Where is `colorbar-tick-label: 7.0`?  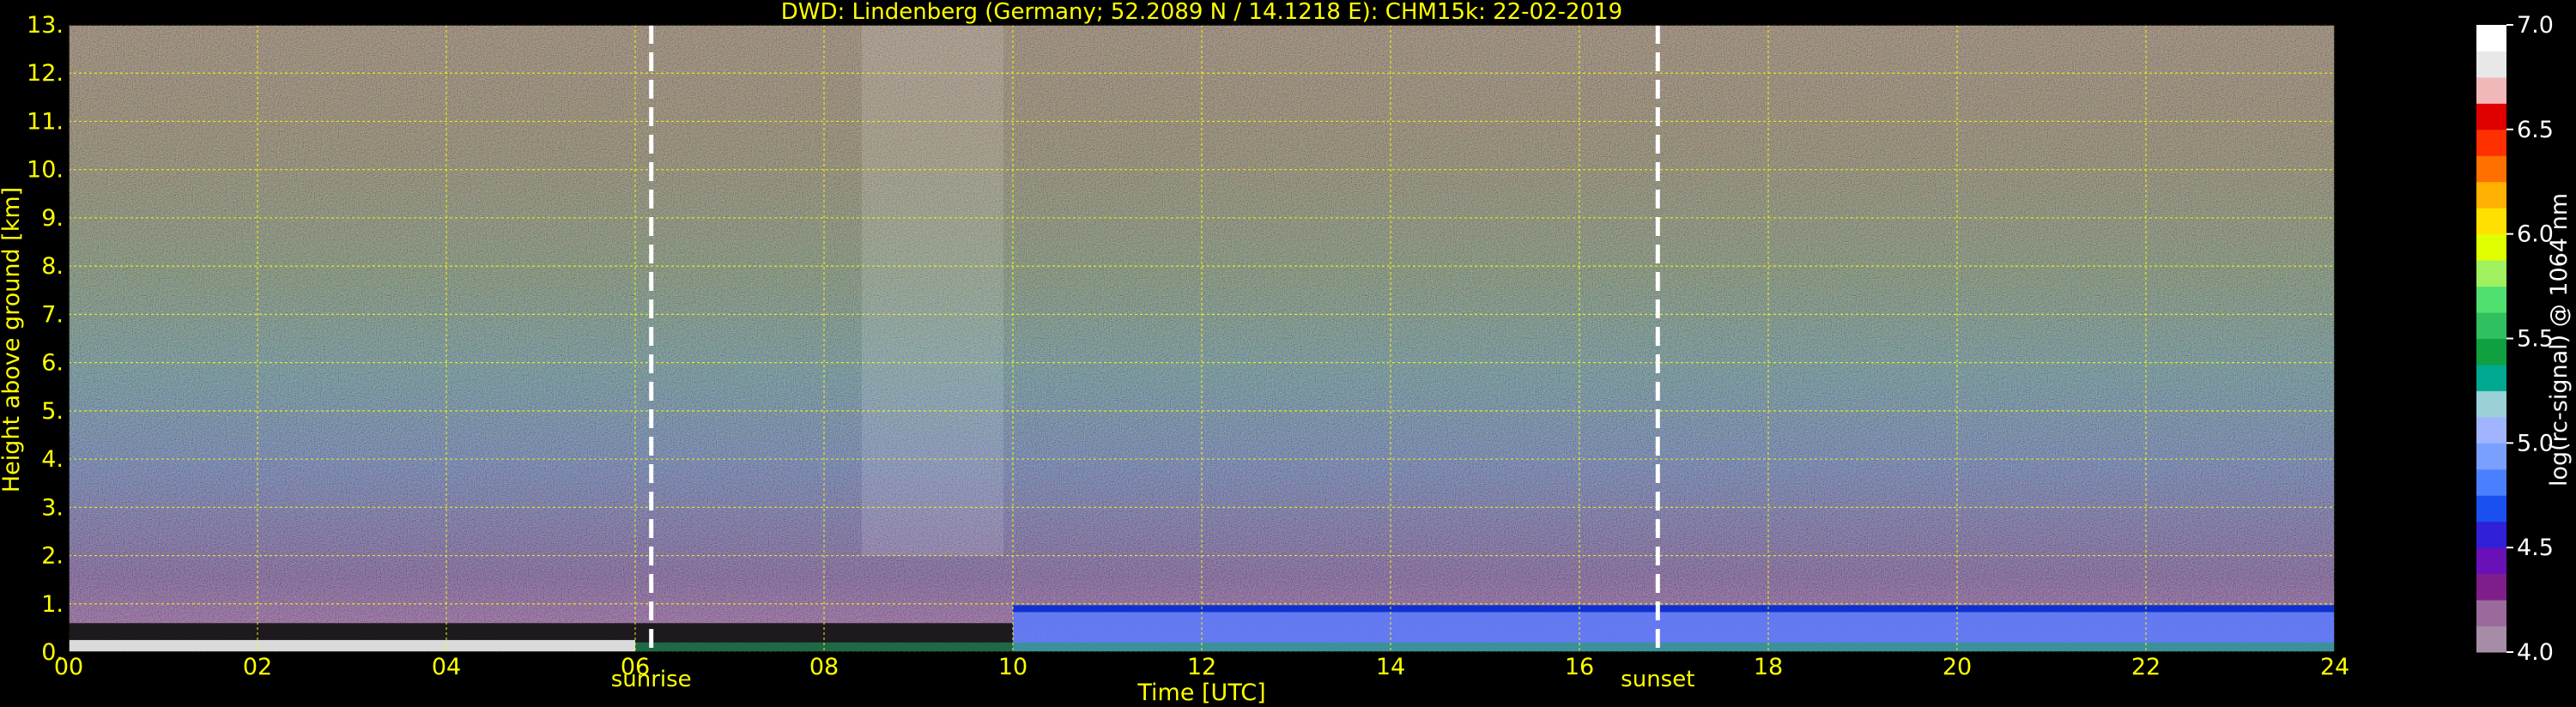 colorbar-tick-label: 7.0 is located at coordinates (2535, 26).